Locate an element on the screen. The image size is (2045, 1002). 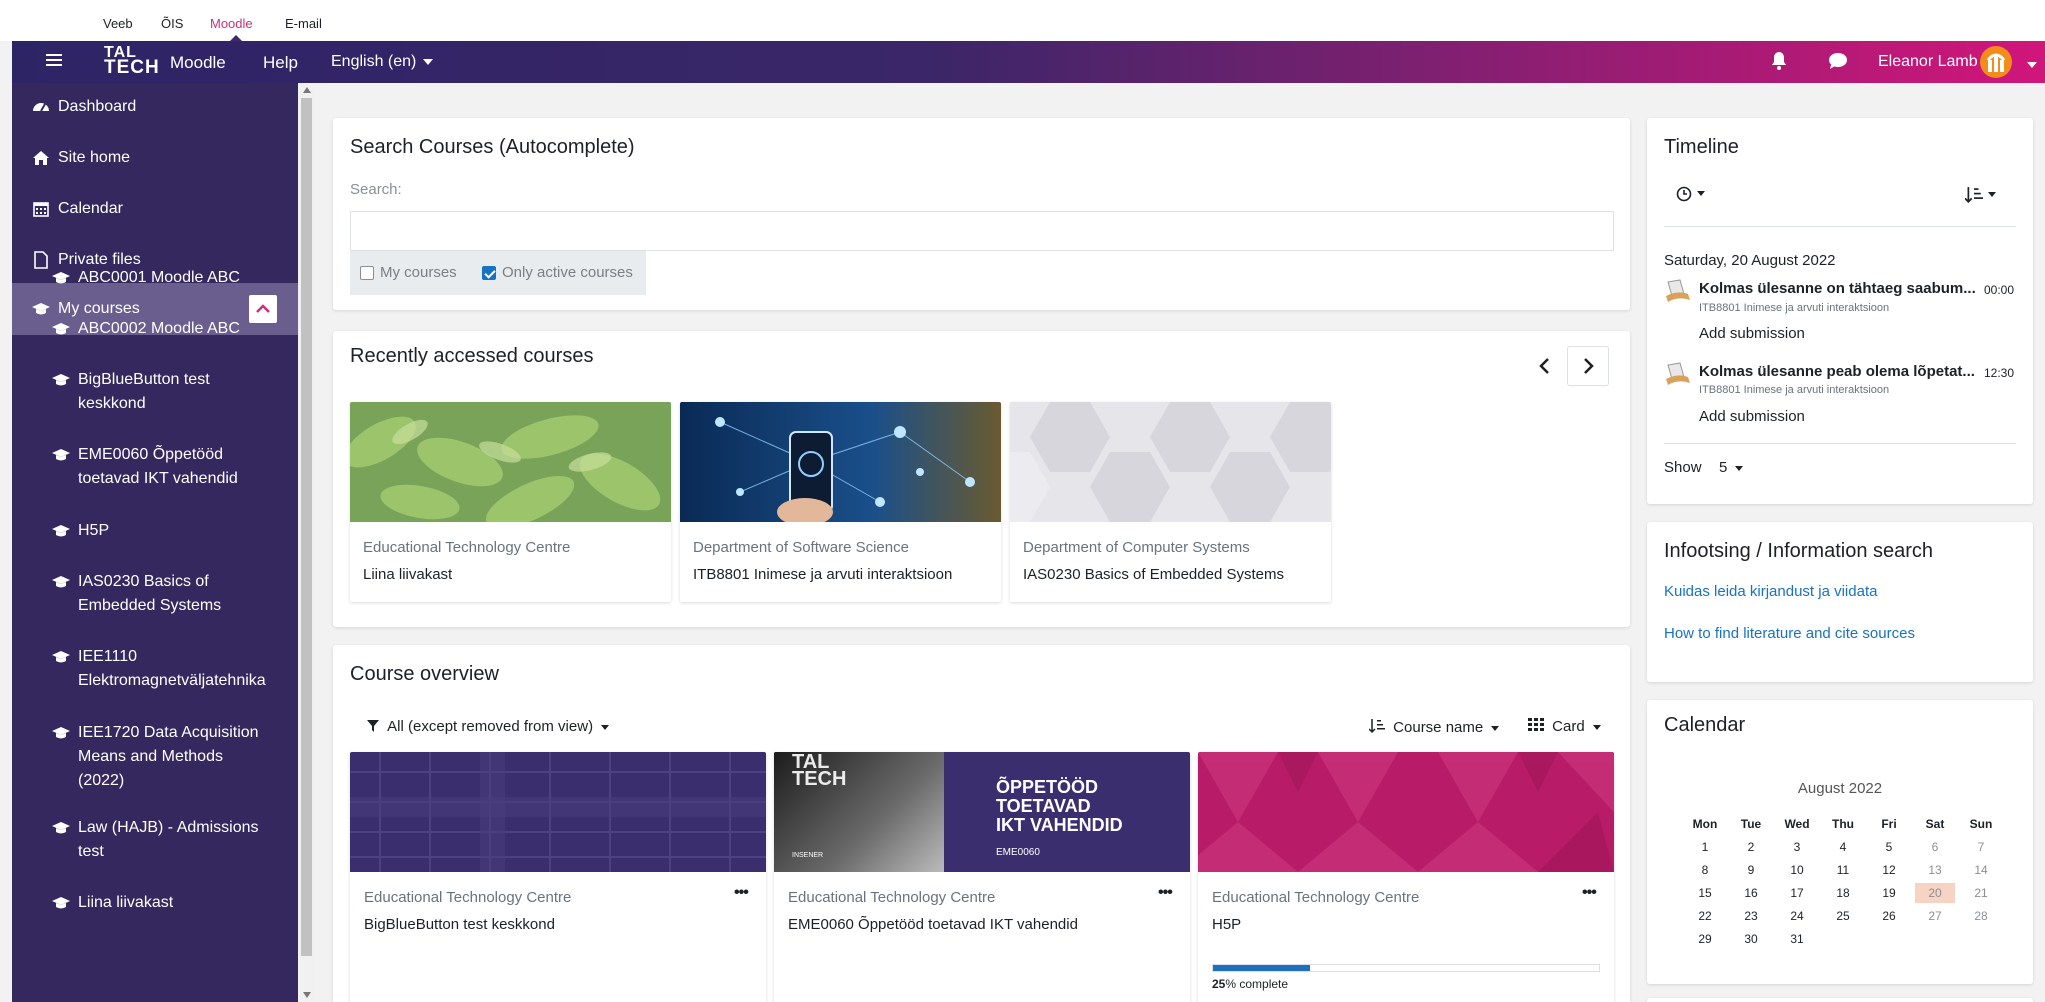
calendar-day: 30 is located at coordinates (1751, 939).